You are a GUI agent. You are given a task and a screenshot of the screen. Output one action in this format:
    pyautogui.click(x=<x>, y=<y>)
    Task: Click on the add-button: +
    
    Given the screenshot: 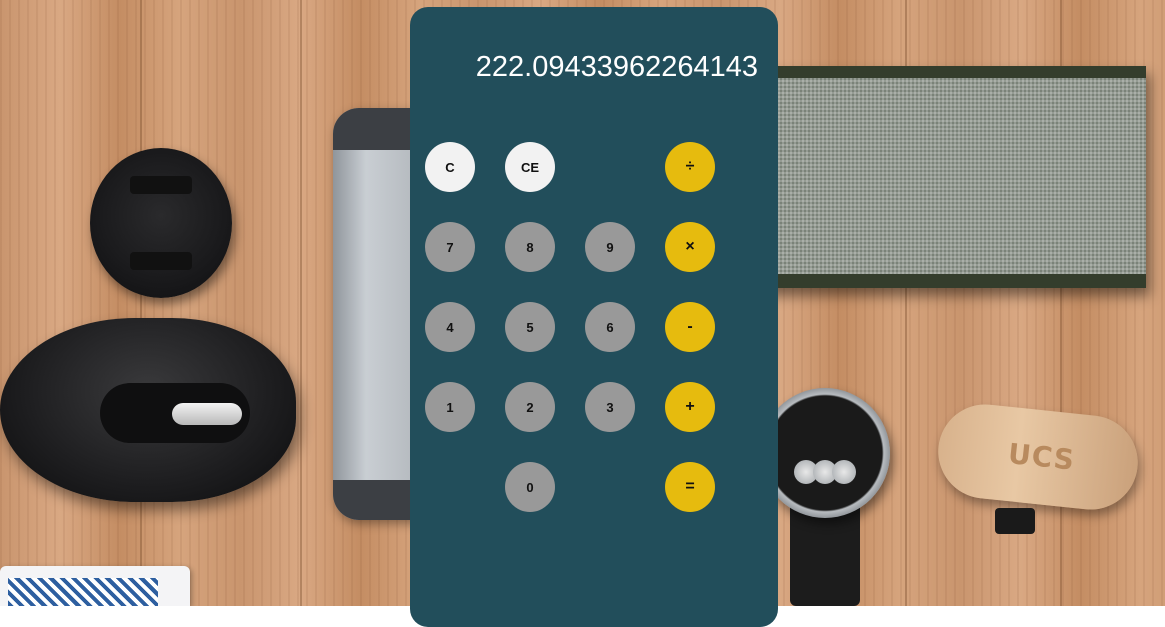 What is the action you would take?
    pyautogui.click(x=690, y=407)
    